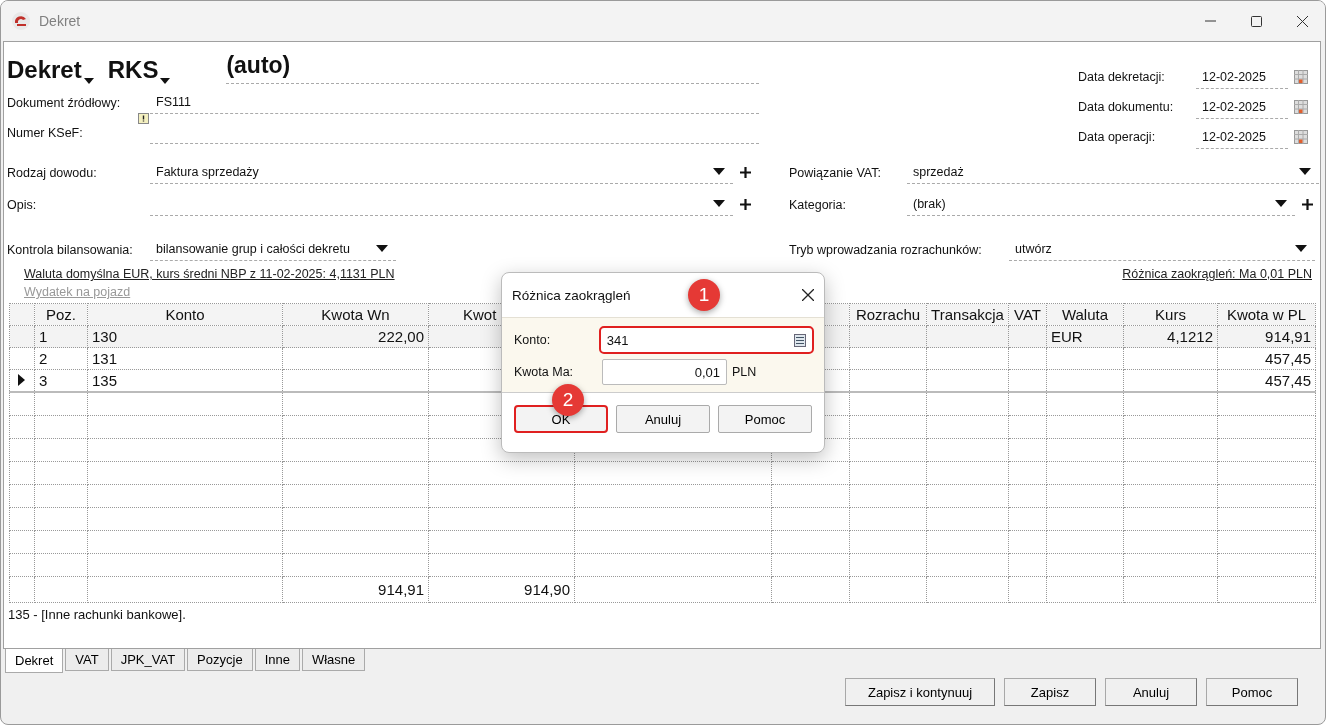 The width and height of the screenshot is (1326, 725). Describe the element at coordinates (1256, 21) in the screenshot. I see `maximize-icon` at that location.